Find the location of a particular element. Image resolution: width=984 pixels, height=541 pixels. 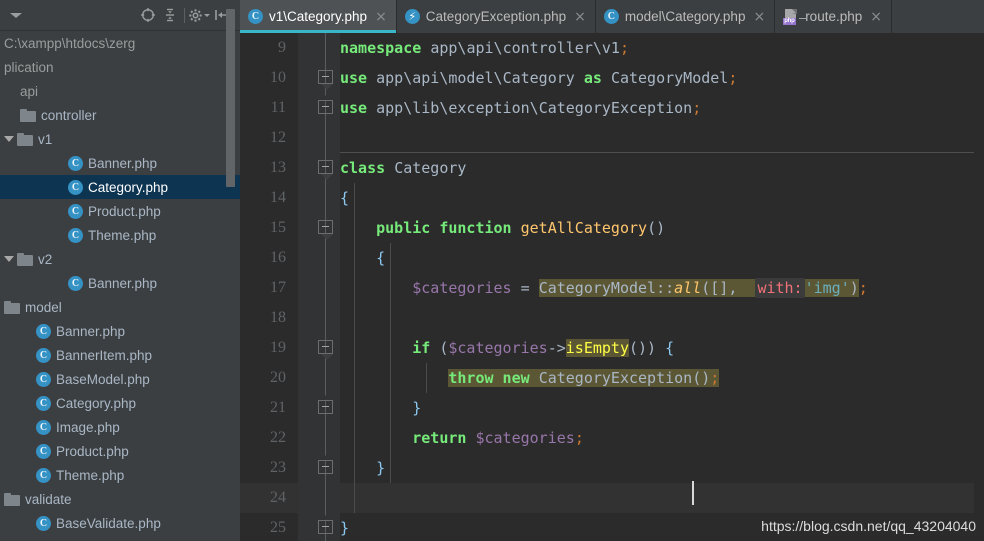

code-line: 15 public function getAllCategory() is located at coordinates (612, 228).